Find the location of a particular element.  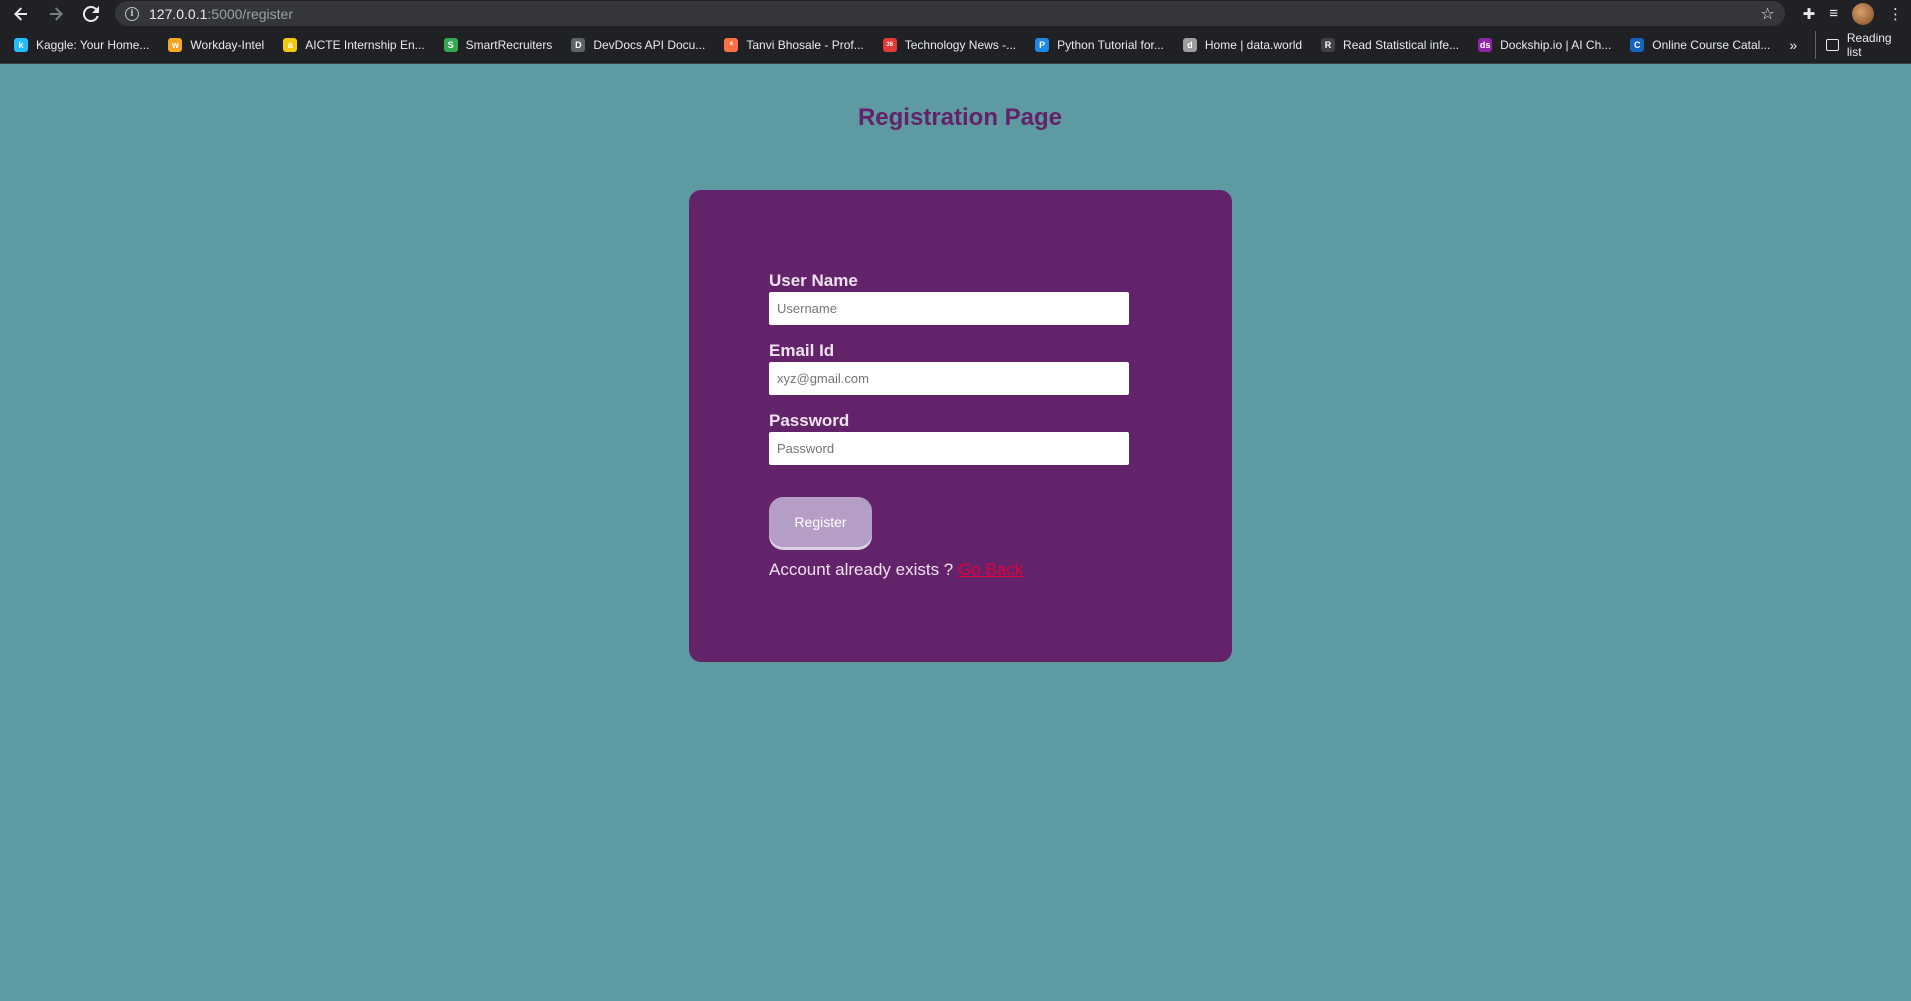

bookmark-label: Home | data.world is located at coordinates (1253, 45).